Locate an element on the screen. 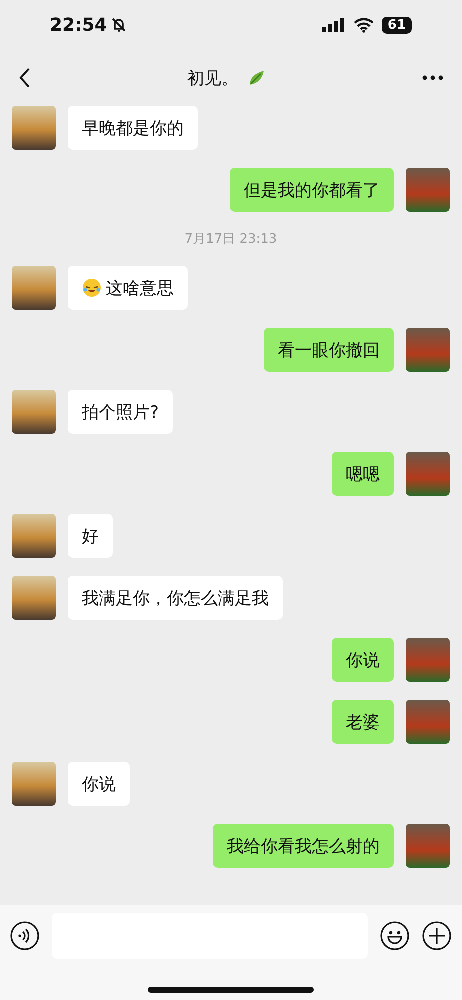 This screenshot has width=462, height=1000. message-bubble: 看一眼你撤回 is located at coordinates (329, 350).